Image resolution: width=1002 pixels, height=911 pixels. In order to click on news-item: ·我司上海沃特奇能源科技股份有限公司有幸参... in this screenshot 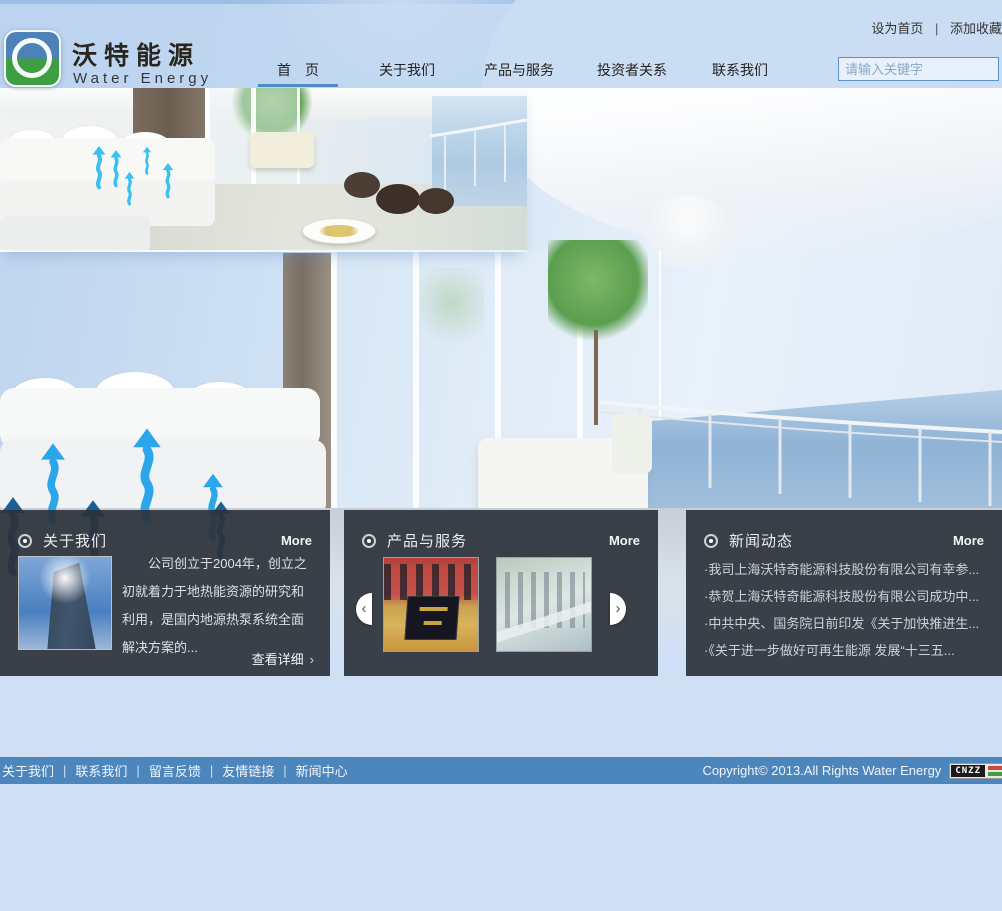, I will do `click(848, 569)`.